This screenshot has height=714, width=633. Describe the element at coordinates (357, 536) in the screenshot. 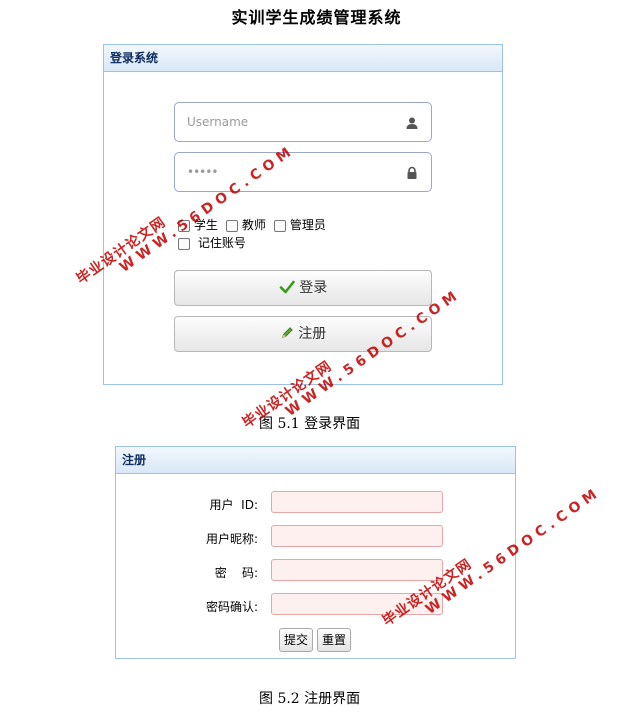

I see `nickname-input` at that location.